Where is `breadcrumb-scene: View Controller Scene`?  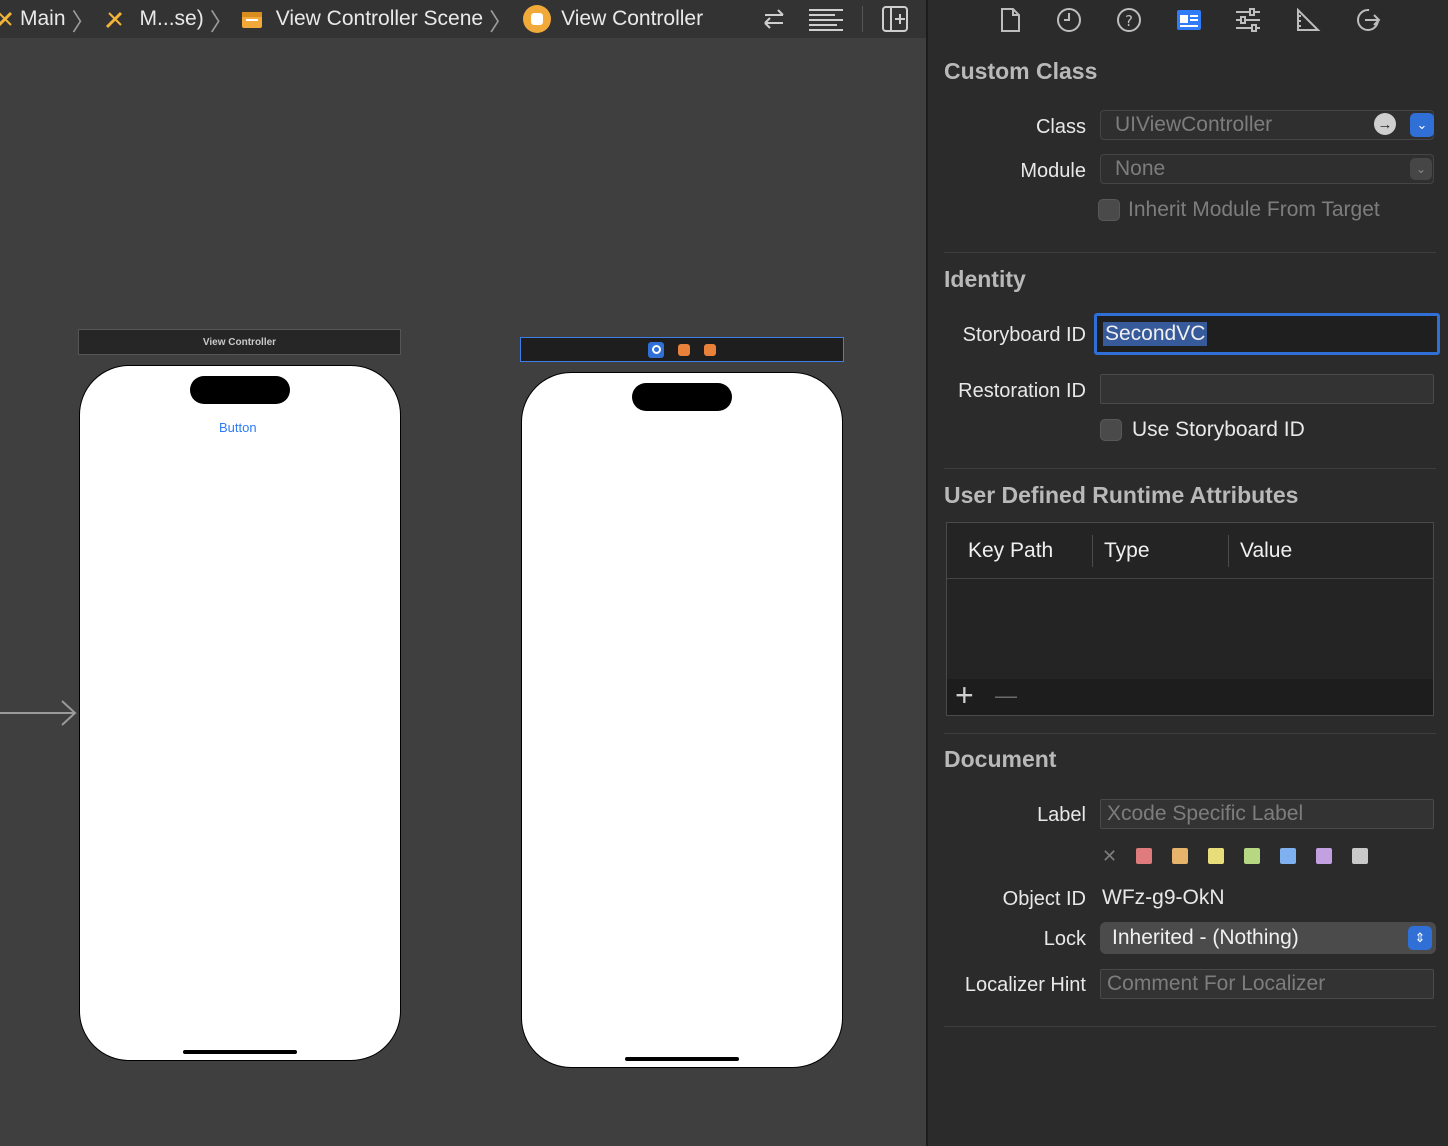 breadcrumb-scene: View Controller Scene is located at coordinates (361, 19).